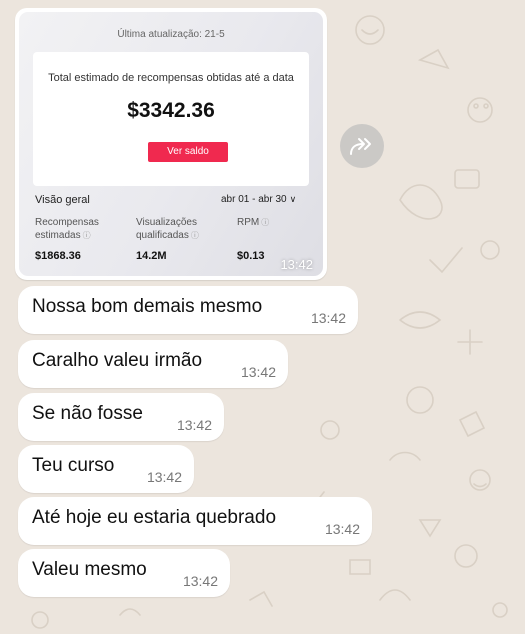 This screenshot has width=525, height=634. I want to click on message-bubble: Se não fosse 13:42, so click(121, 417).